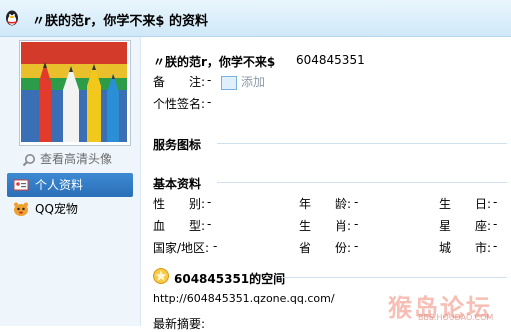 The width and height of the screenshot is (511, 332). I want to click on nickname: 〃朕的范r，你学不来$, so click(214, 61).